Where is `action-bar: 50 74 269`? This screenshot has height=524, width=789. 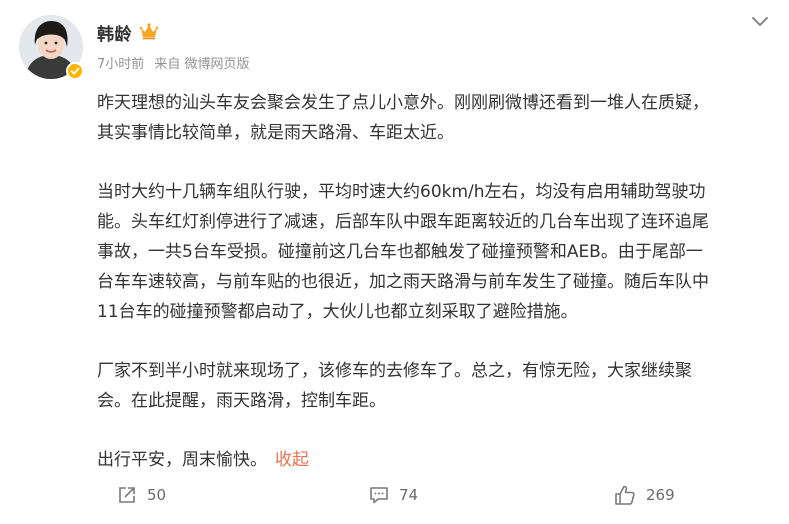 action-bar: 50 74 269 is located at coordinates (394, 496).